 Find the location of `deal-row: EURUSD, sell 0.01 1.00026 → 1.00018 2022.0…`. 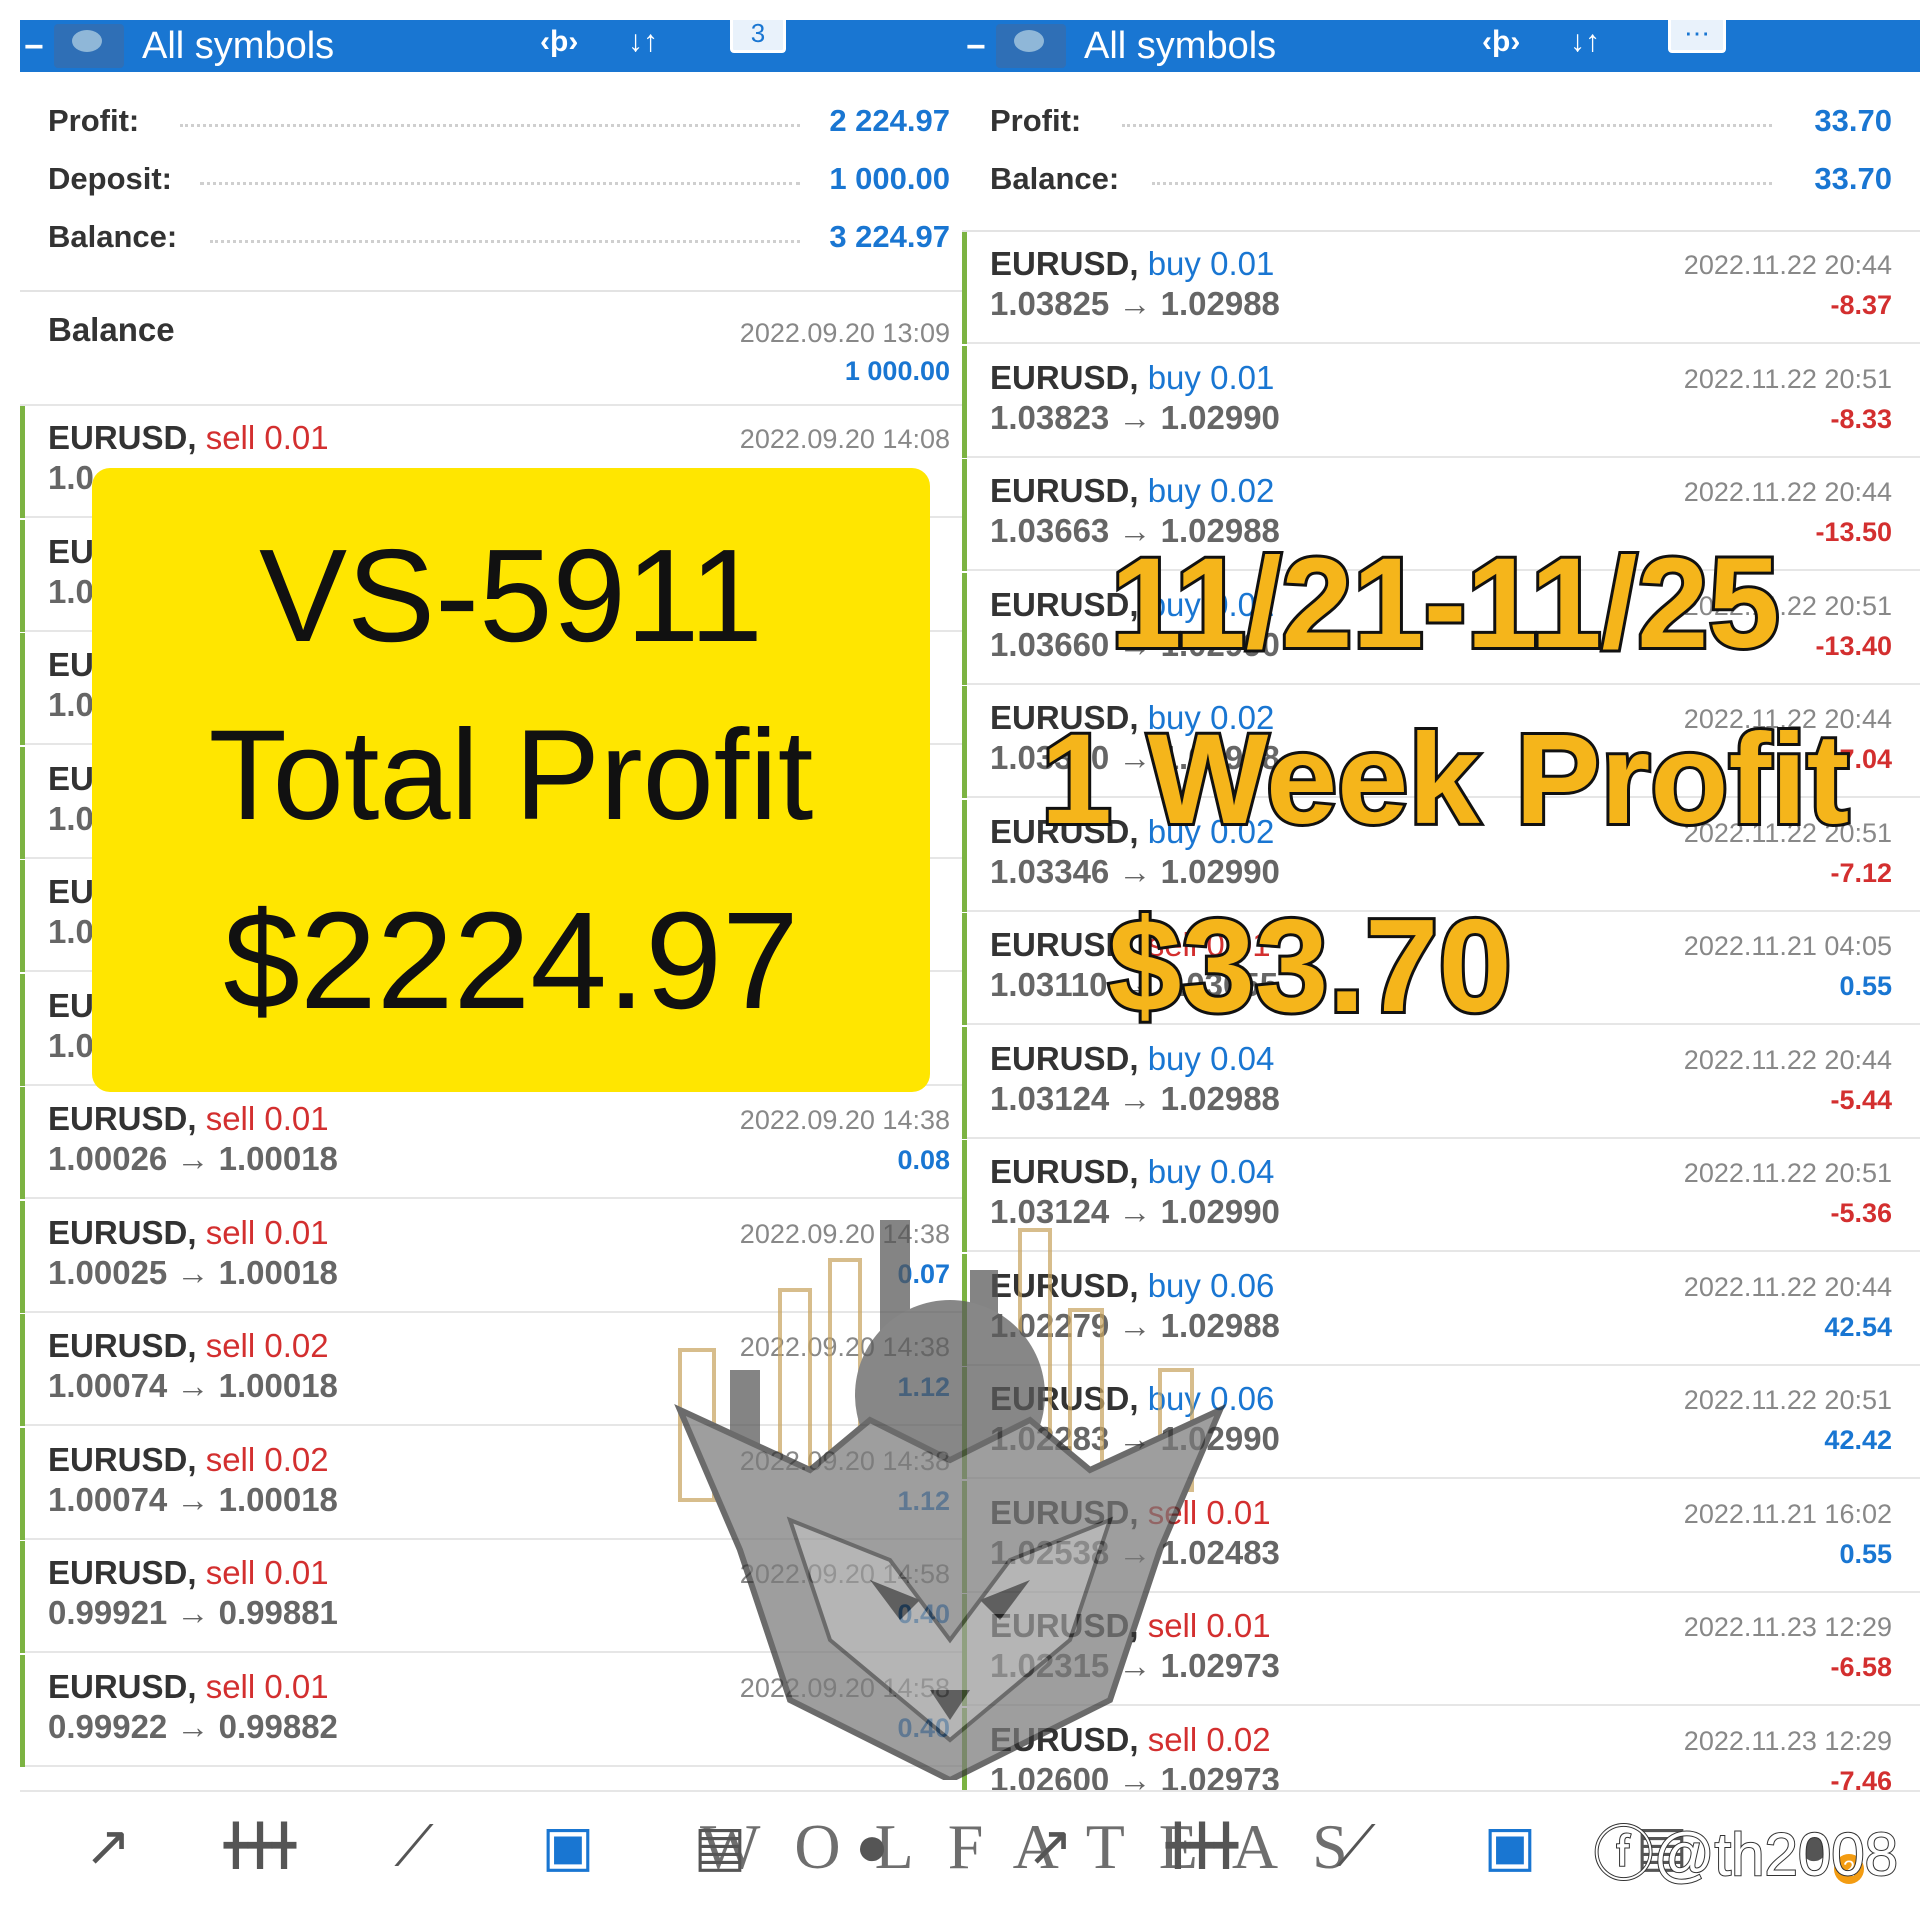

deal-row: EURUSD, sell 0.01 1.00026 → 1.00018 2022.0… is located at coordinates (499, 1143).